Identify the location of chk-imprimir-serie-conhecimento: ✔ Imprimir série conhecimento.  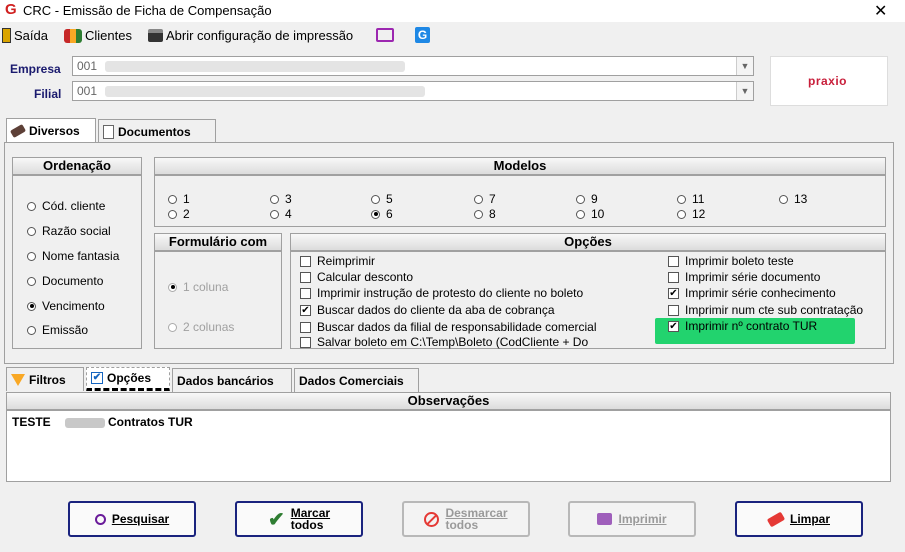
(752, 293).